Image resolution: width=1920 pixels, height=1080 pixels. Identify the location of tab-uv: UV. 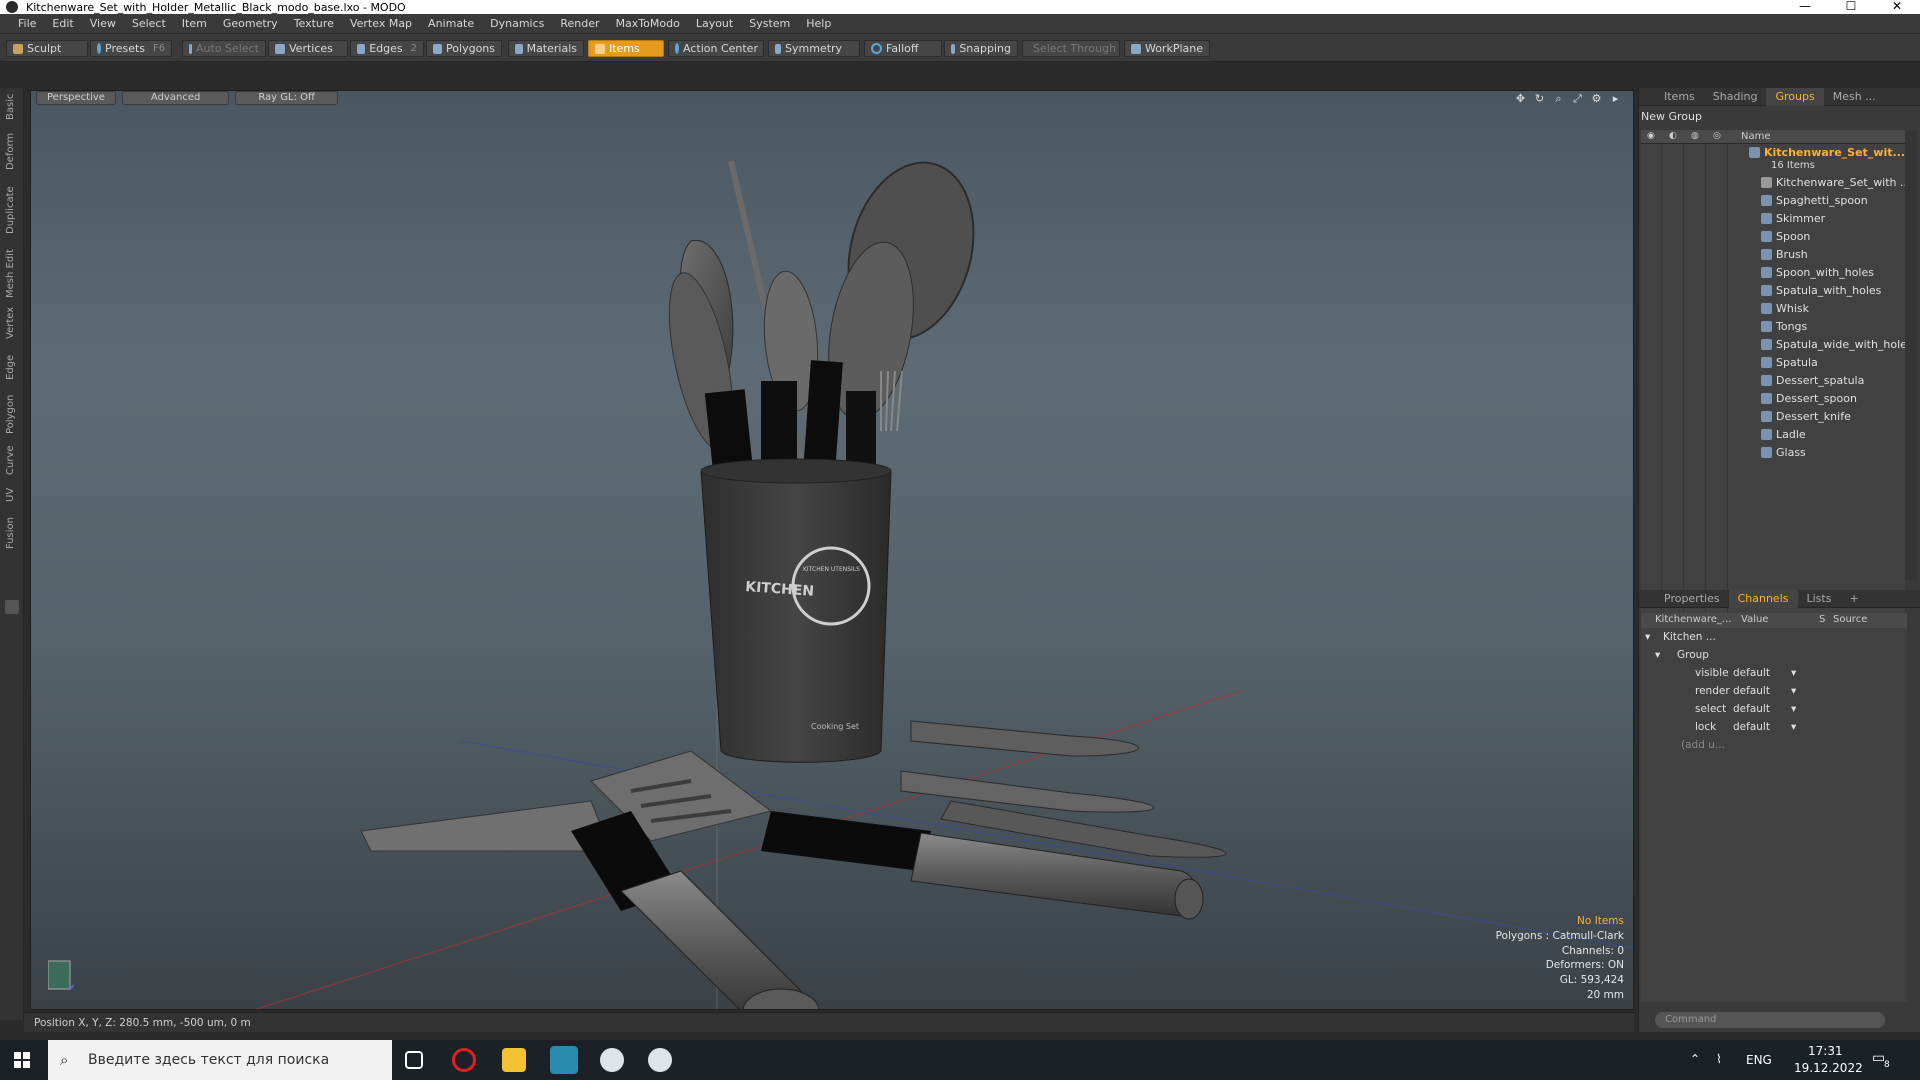
(12, 495).